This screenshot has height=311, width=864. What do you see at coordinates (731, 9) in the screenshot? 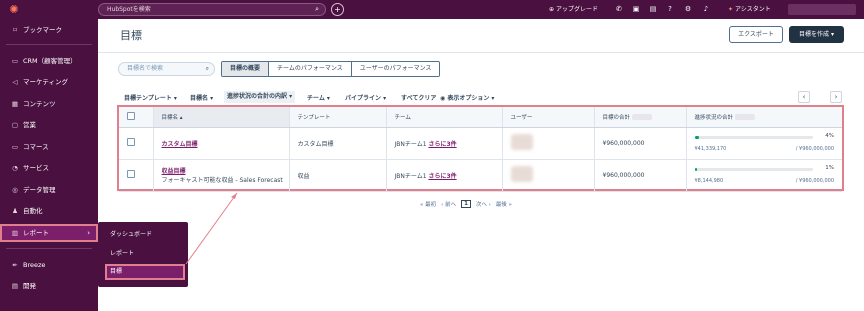
I see `sparkle-icon: ✦` at bounding box center [731, 9].